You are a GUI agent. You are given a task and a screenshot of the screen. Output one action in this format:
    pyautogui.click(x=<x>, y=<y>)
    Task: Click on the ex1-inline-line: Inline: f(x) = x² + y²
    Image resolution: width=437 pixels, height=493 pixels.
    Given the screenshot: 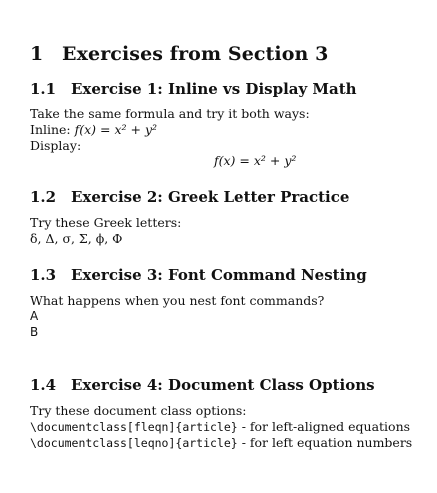 What is the action you would take?
    pyautogui.click(x=93, y=129)
    